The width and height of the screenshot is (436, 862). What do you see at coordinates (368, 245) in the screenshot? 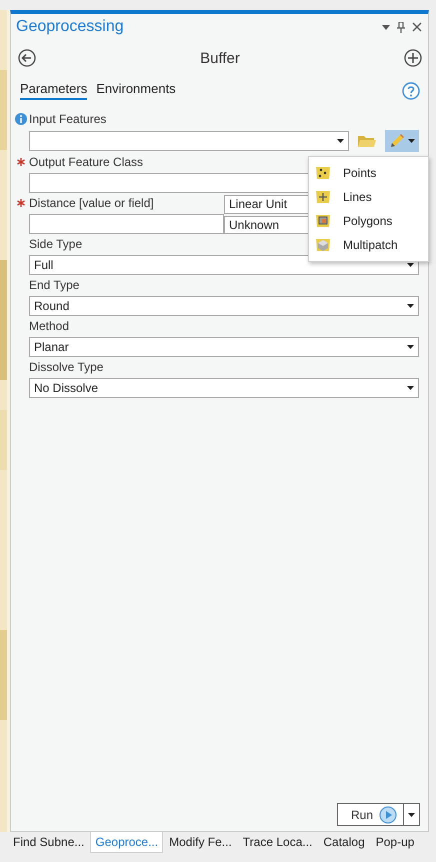
I see `menu-item: Multipatch` at bounding box center [368, 245].